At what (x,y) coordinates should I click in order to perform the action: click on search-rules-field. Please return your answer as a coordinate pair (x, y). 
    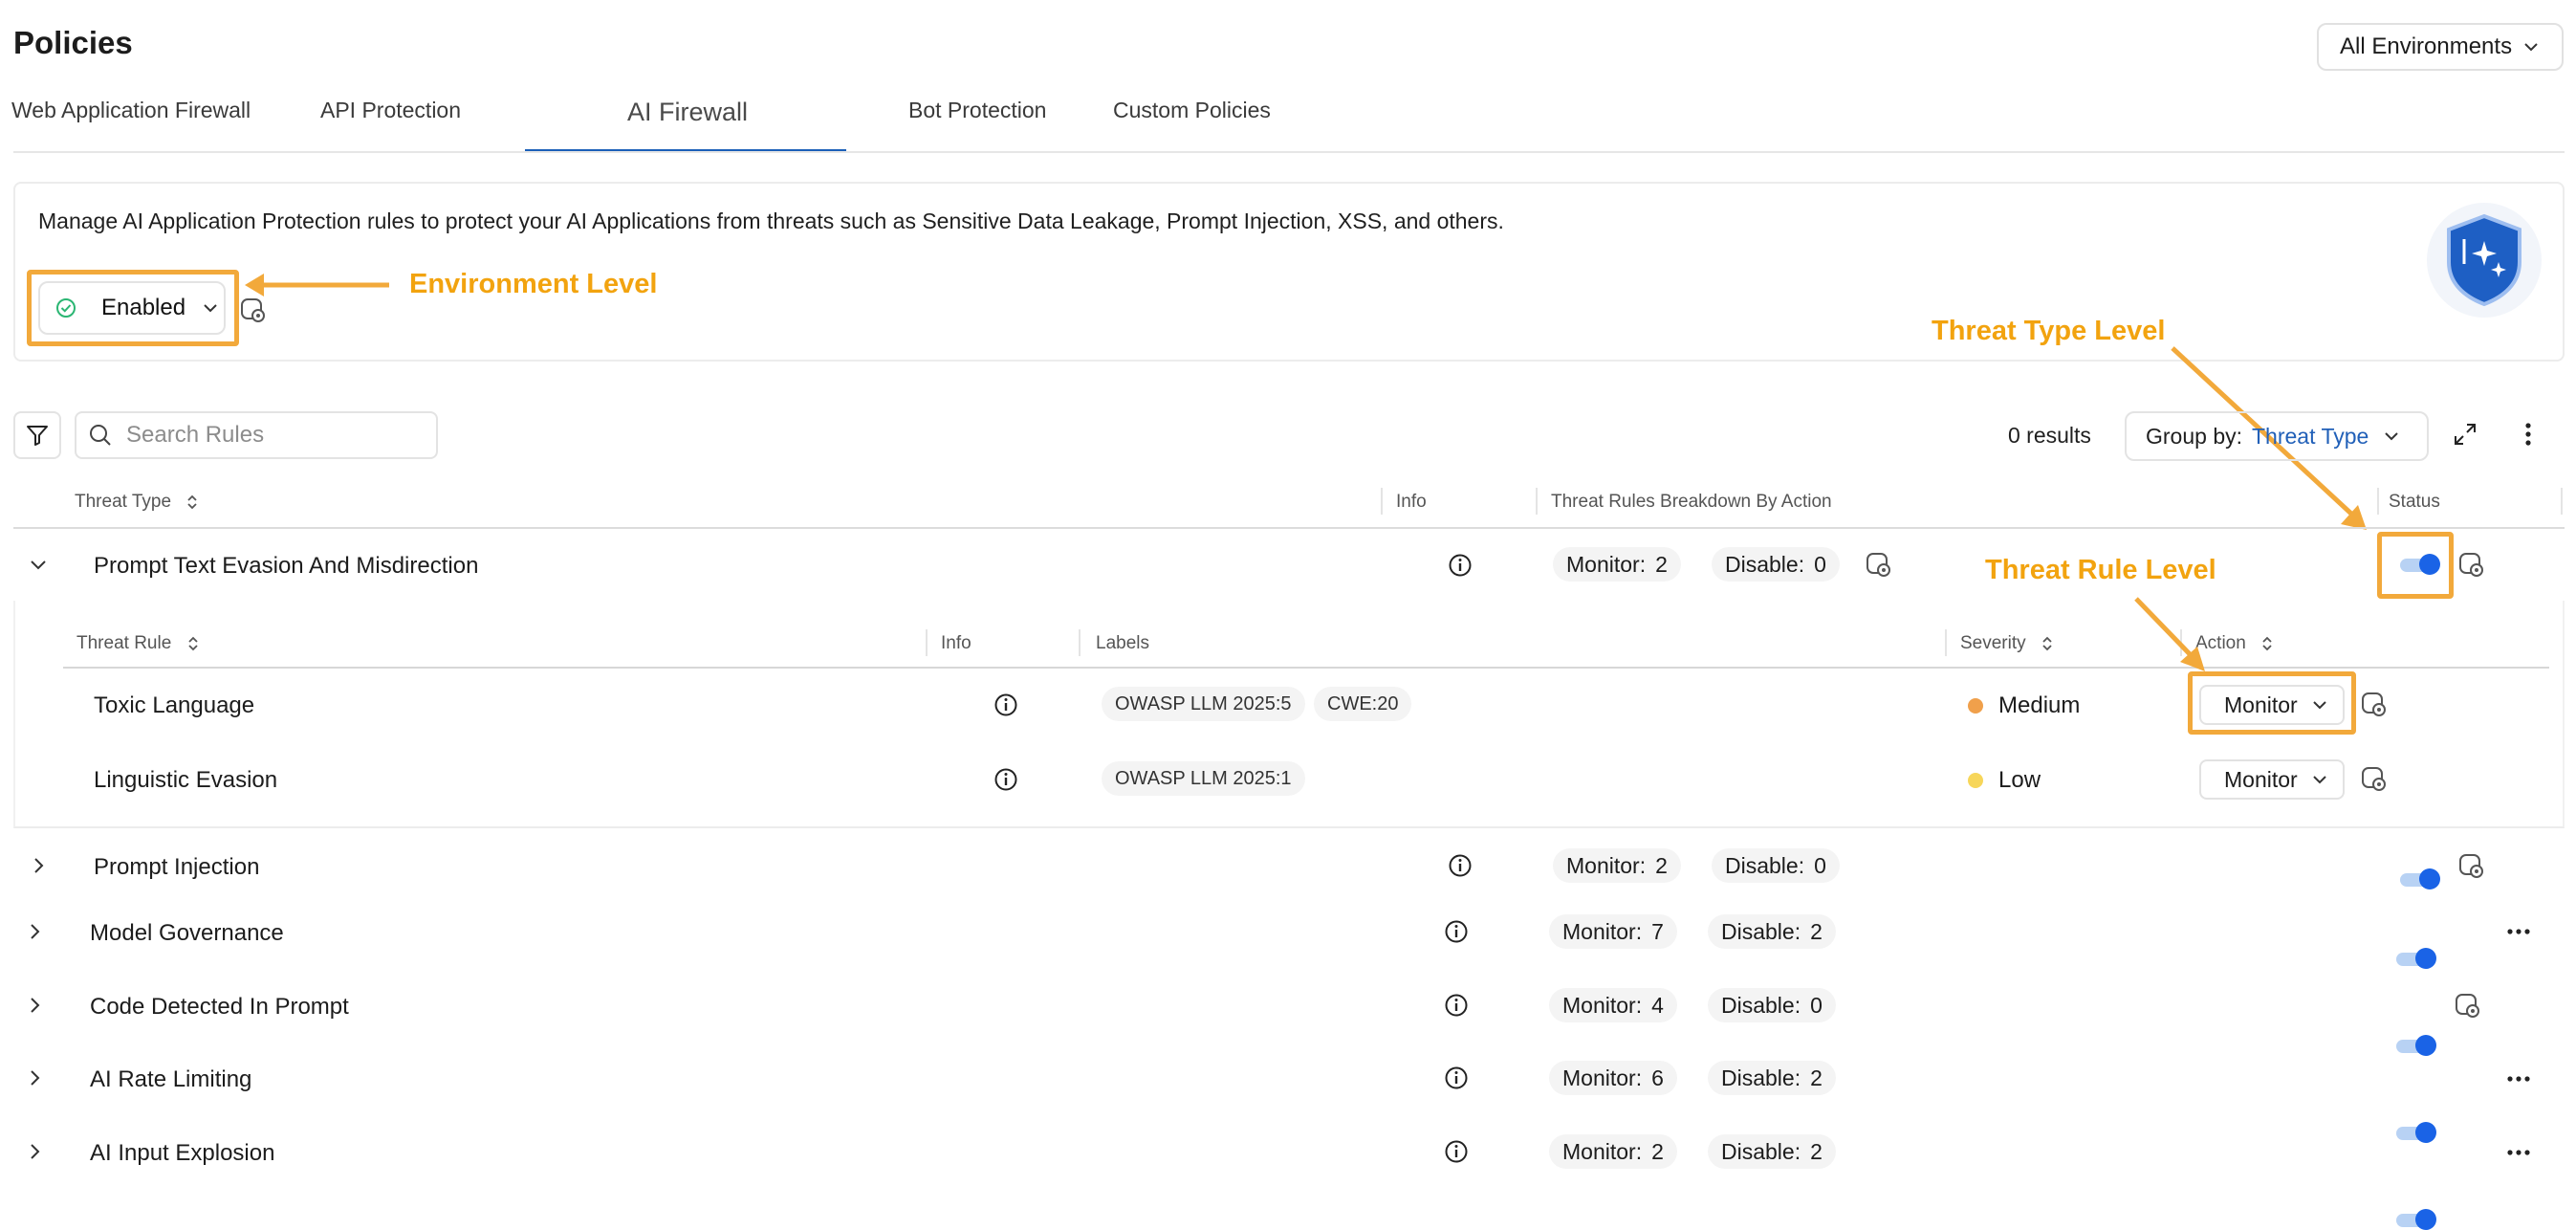
    Looking at the image, I should click on (256, 435).